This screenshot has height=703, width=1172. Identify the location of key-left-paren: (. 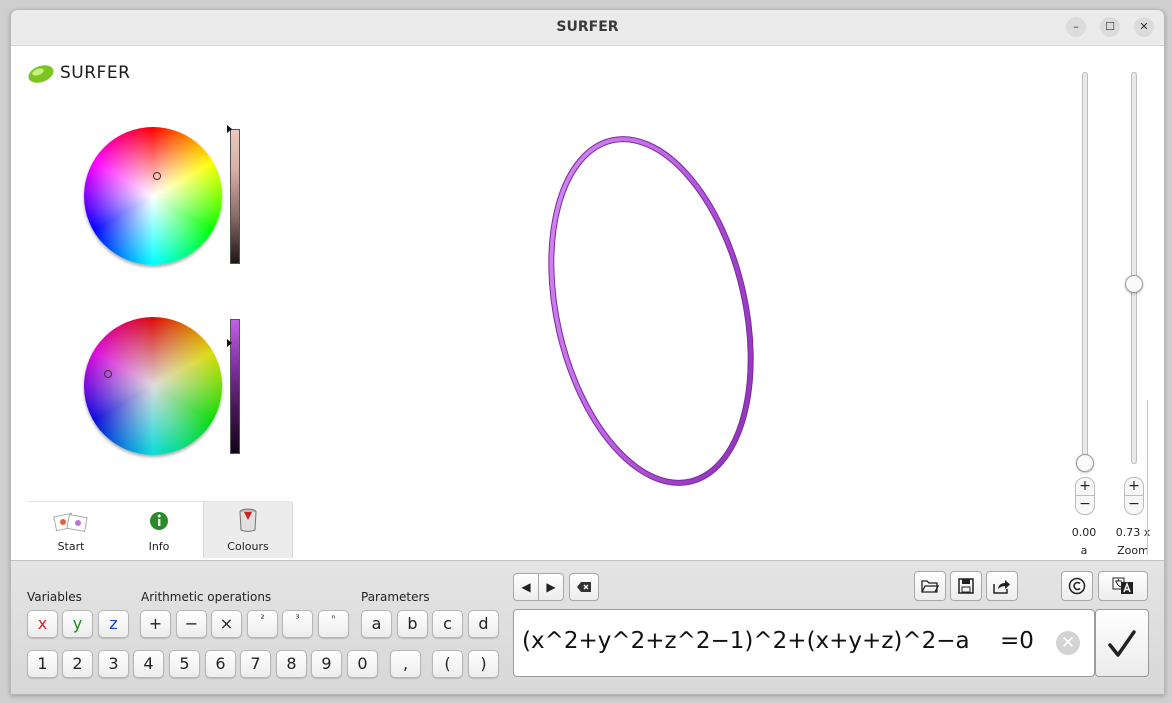
(447, 664).